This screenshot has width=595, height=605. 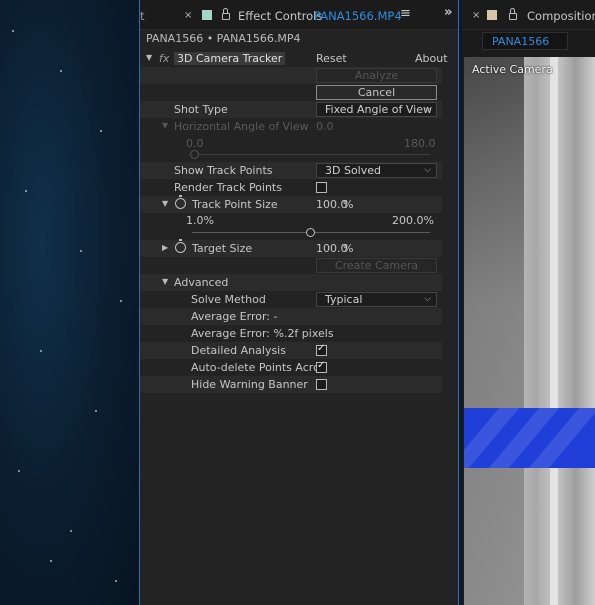 I want to click on target-size-expand-icon: ▶, so click(x=165, y=247).